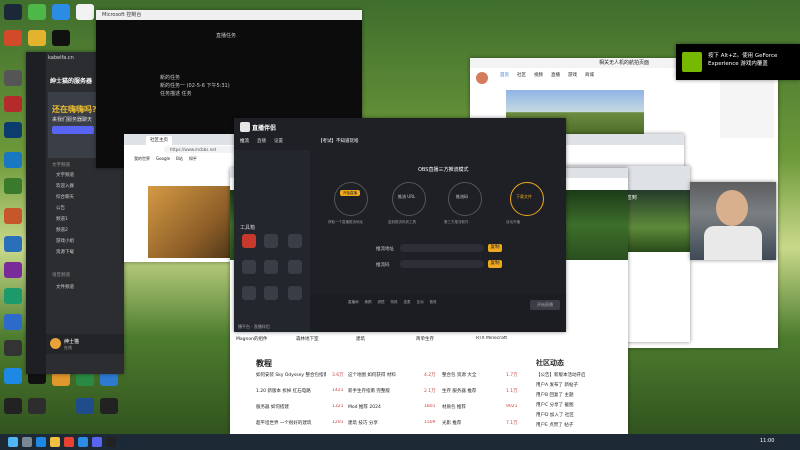 This screenshot has height=450, width=800. What do you see at coordinates (394, 316) in the screenshot?
I see `bottom-tool: 特效` at bounding box center [394, 316].